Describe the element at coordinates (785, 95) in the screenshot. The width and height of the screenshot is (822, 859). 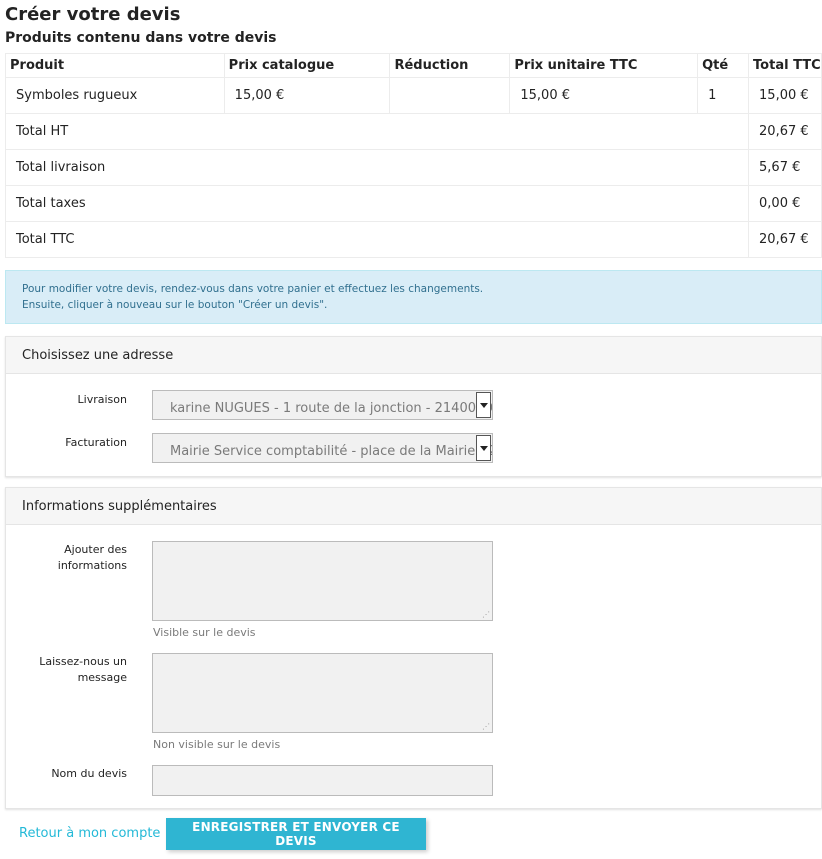
I see `product-total: 15,00 €` at that location.